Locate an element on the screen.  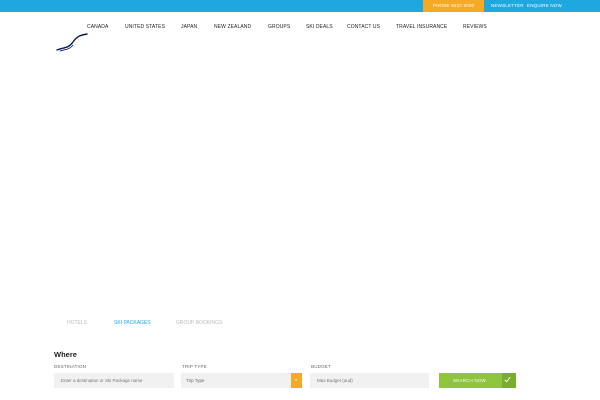
search-heading: Where is located at coordinates (65, 354).